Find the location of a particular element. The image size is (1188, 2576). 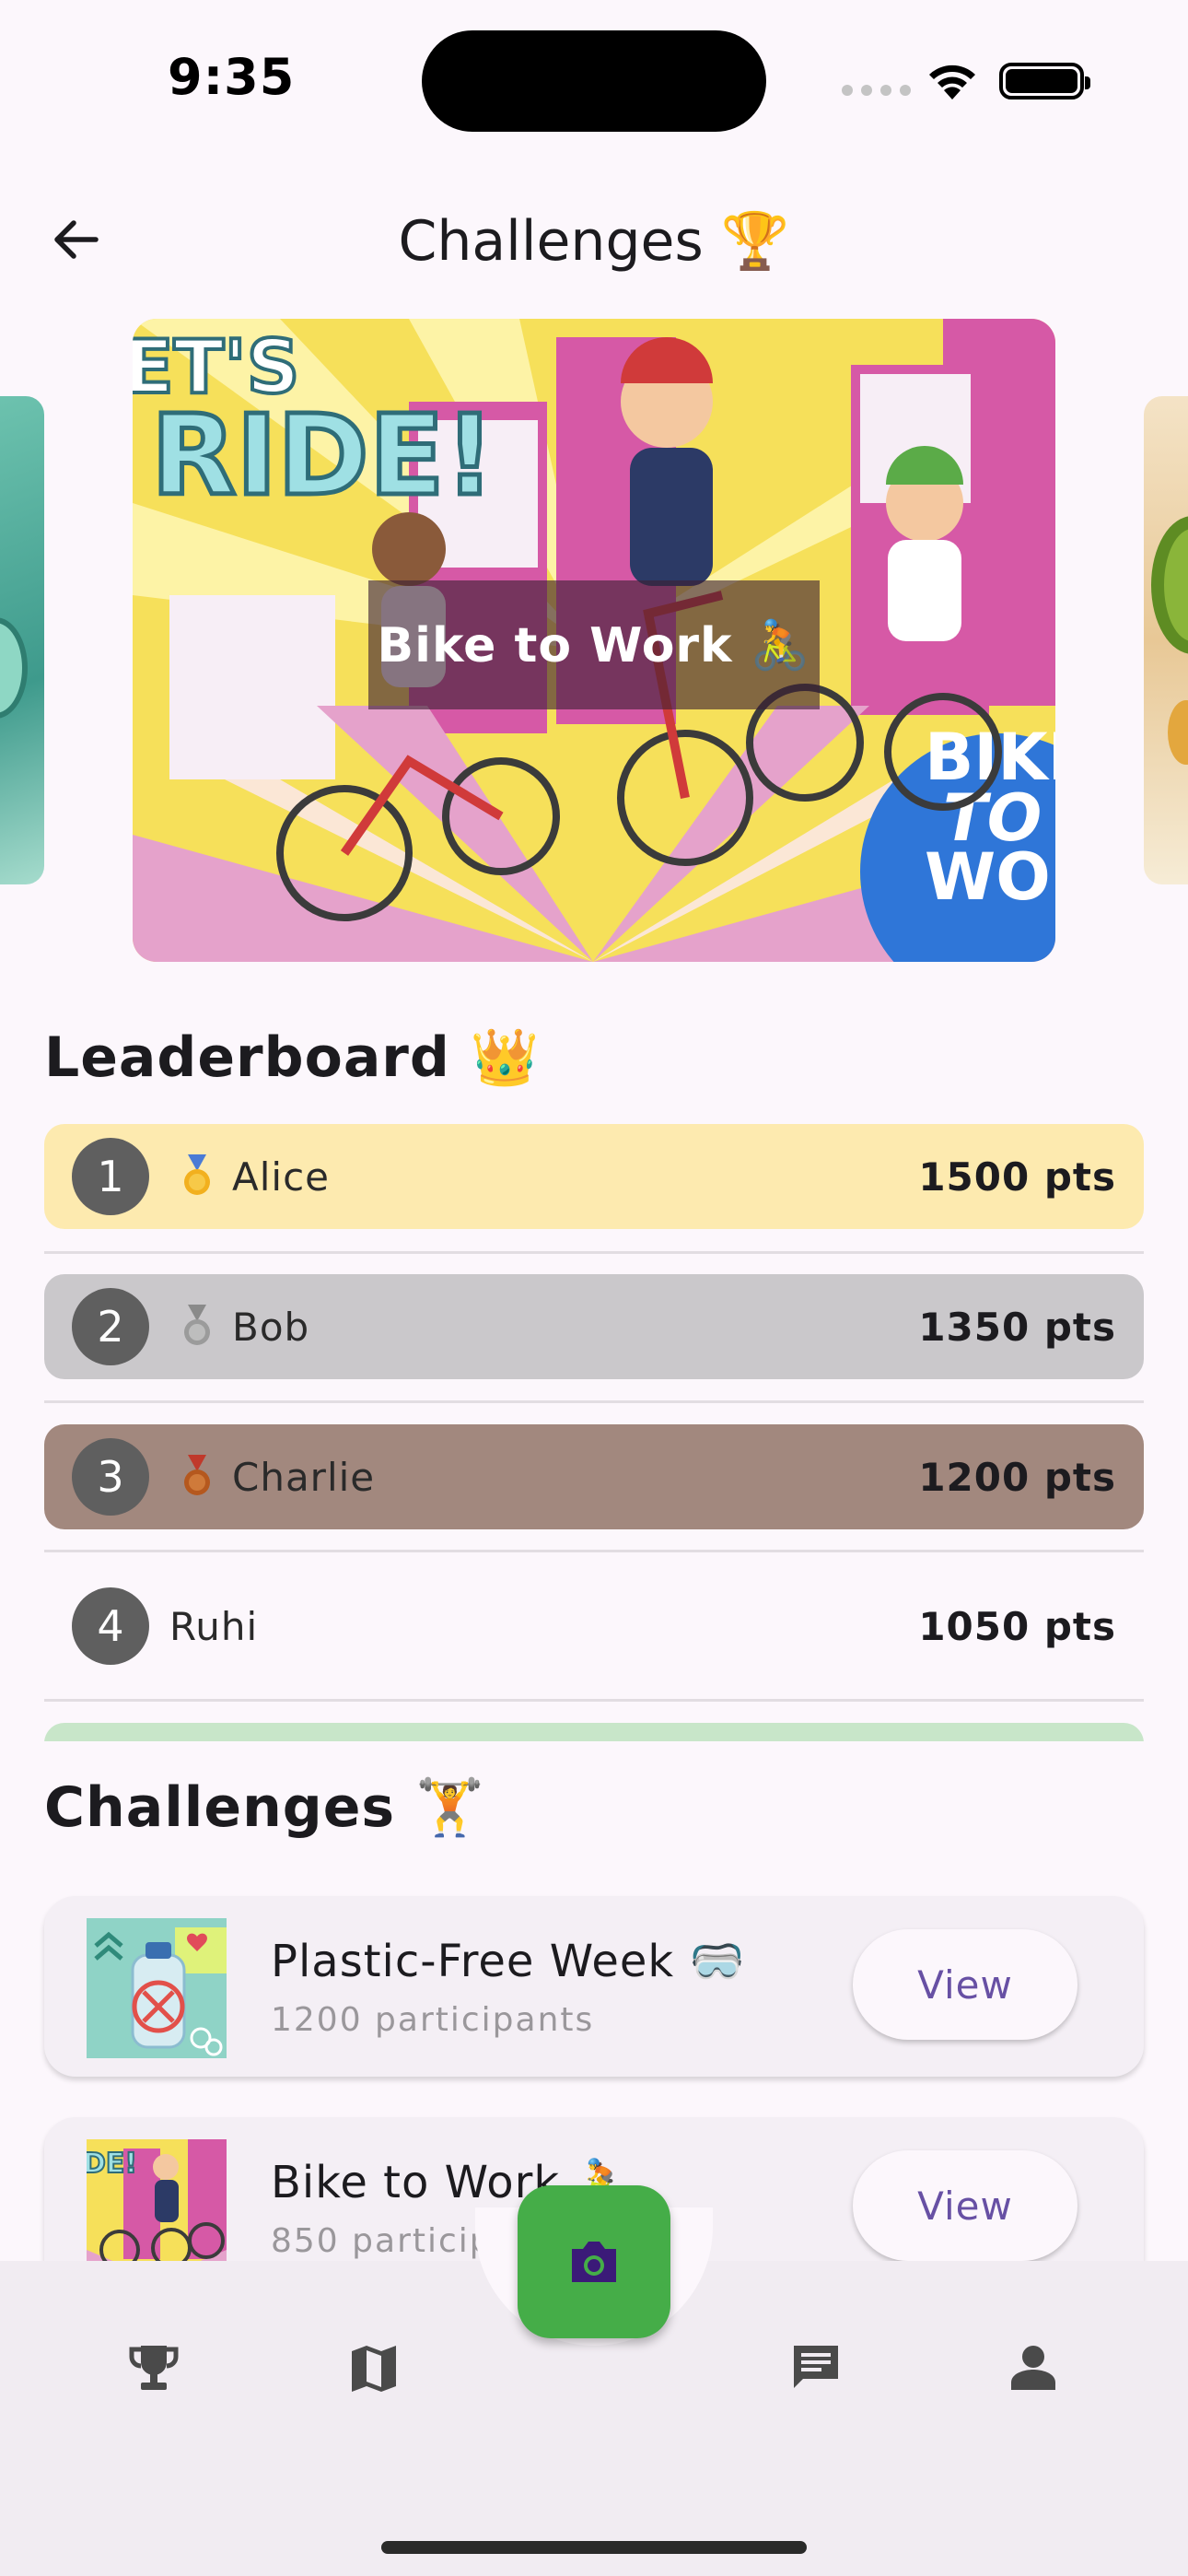

trophy-icon is located at coordinates (154, 2368).